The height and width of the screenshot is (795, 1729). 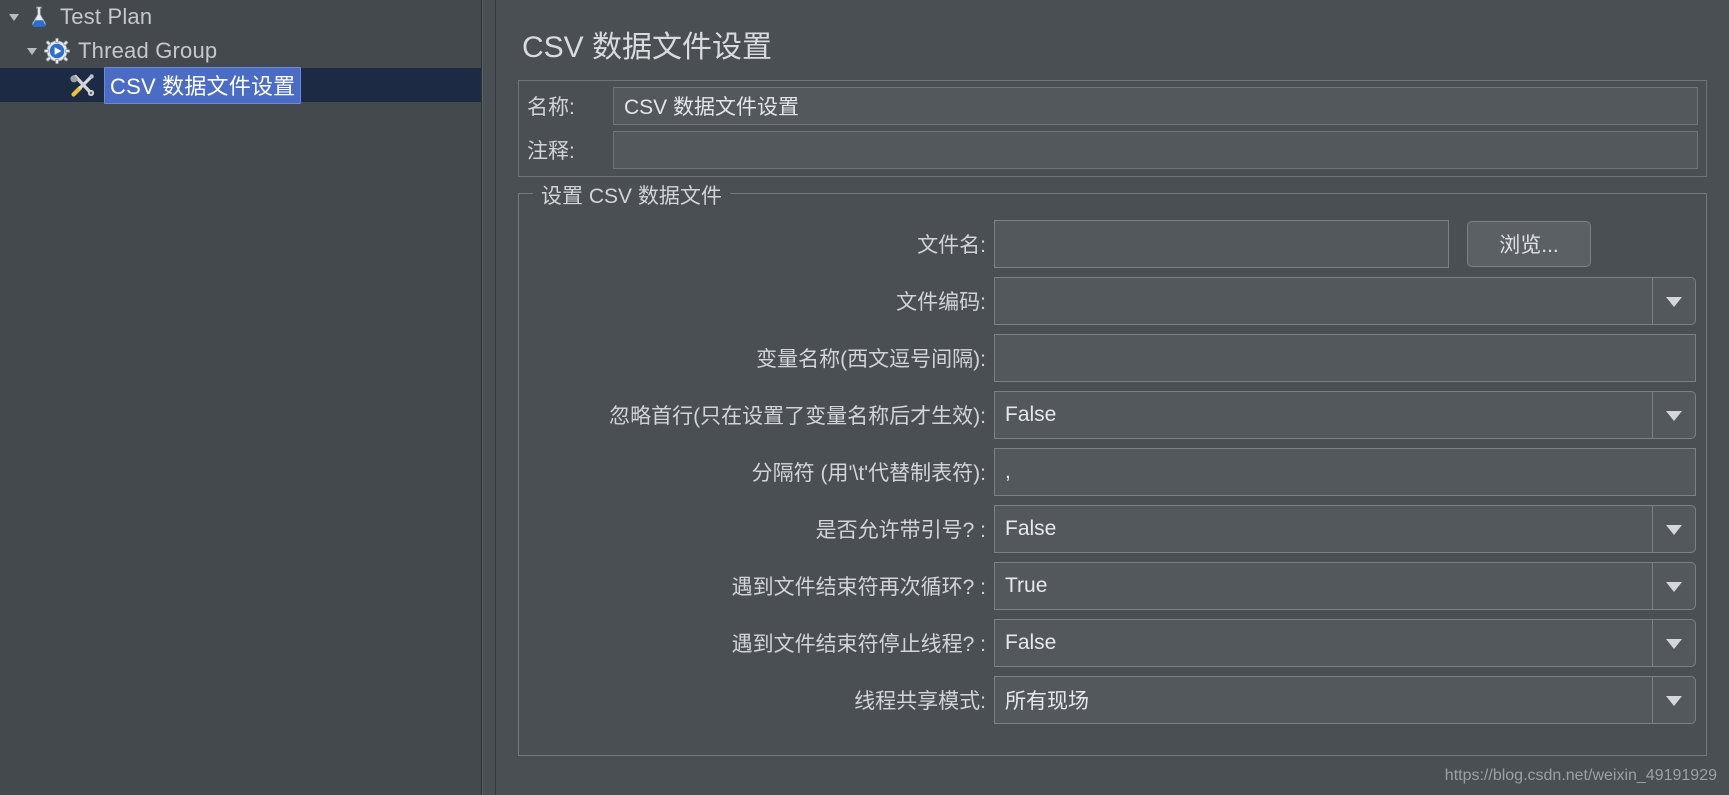 I want to click on variable-names-label: 变量名称(西文逗号间隔):, so click(x=871, y=359).